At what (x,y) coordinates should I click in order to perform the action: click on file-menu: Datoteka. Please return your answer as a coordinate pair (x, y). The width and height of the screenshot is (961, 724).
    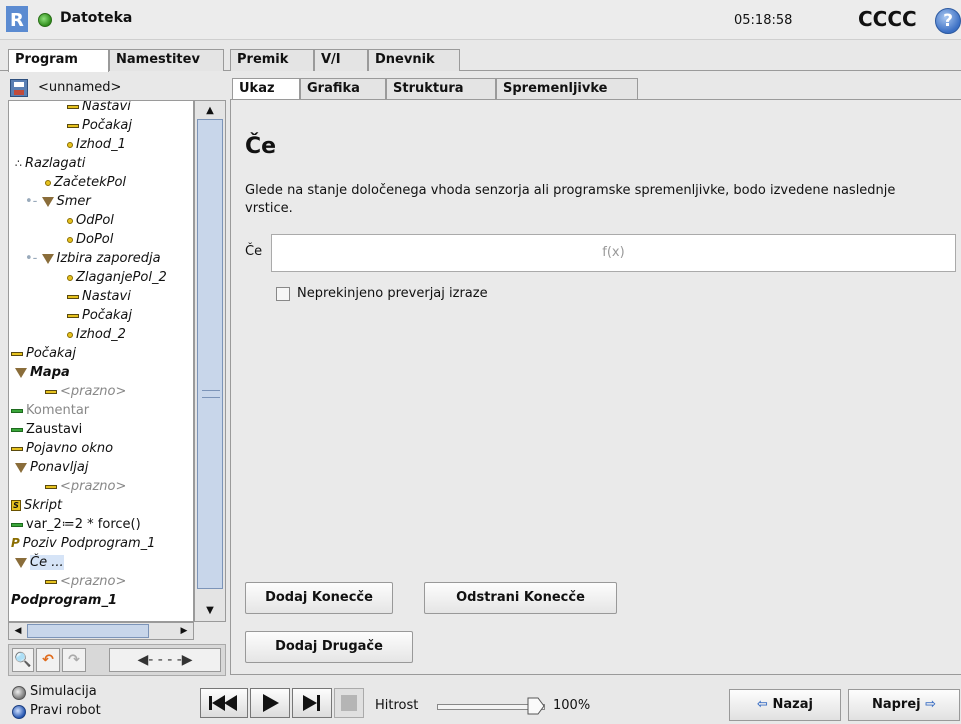
    Looking at the image, I should click on (96, 18).